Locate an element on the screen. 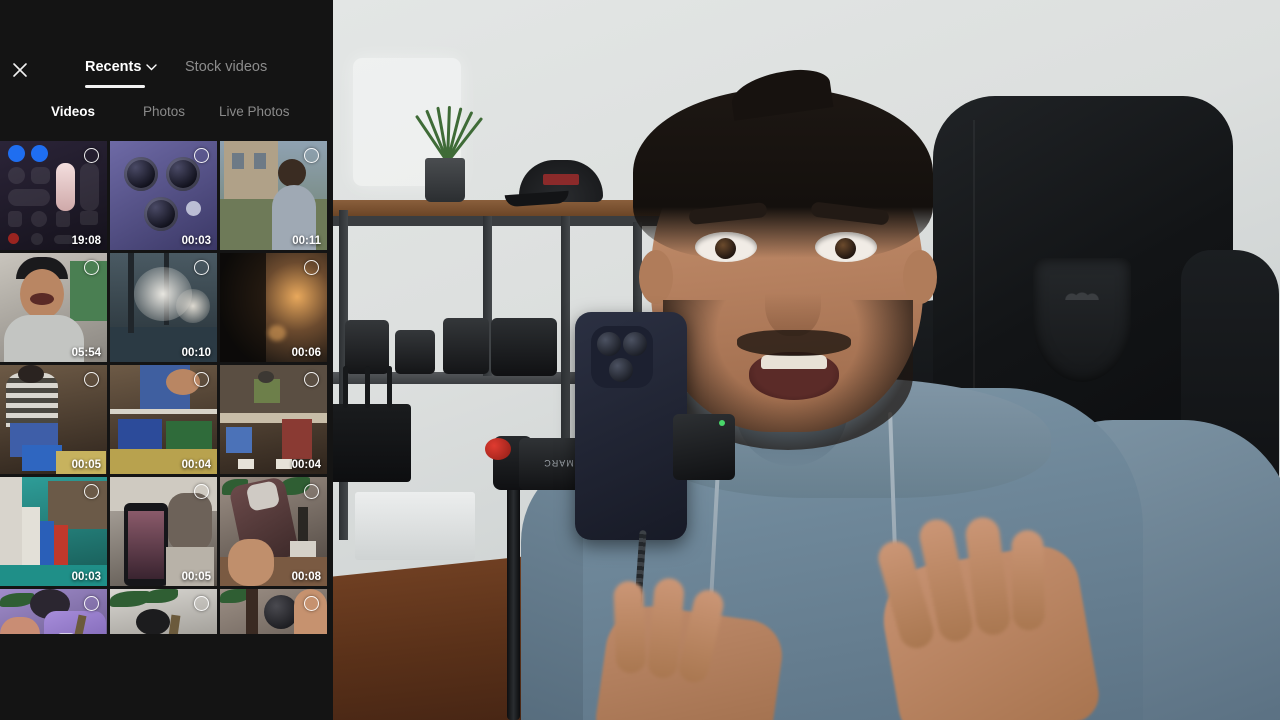 Image resolution: width=1280 pixels, height=720 pixels. media-tile: 19:08 is located at coordinates (53, 195).